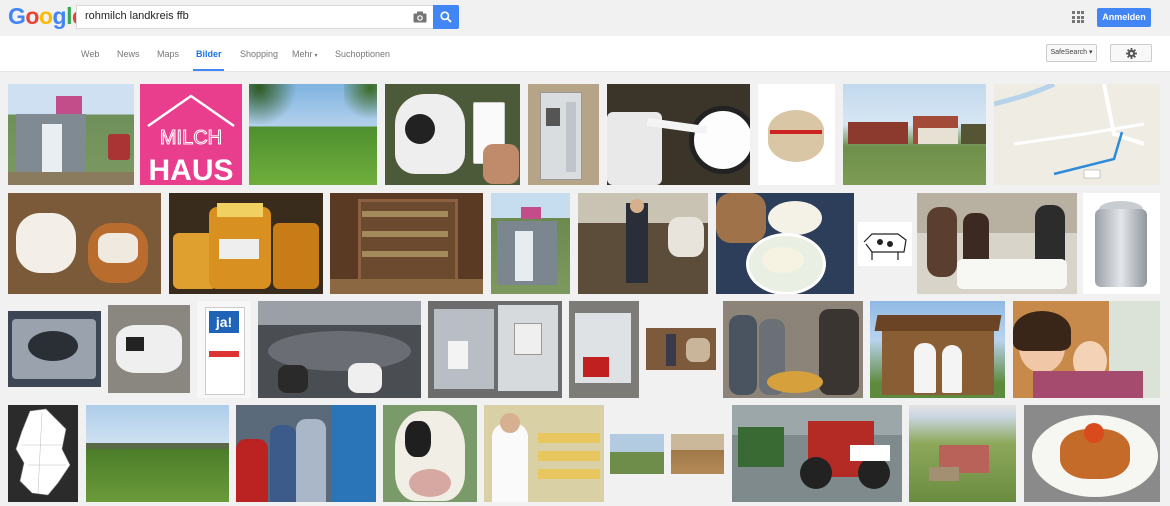  I want to click on image-result-milk-carton: ja!, so click(224, 349).